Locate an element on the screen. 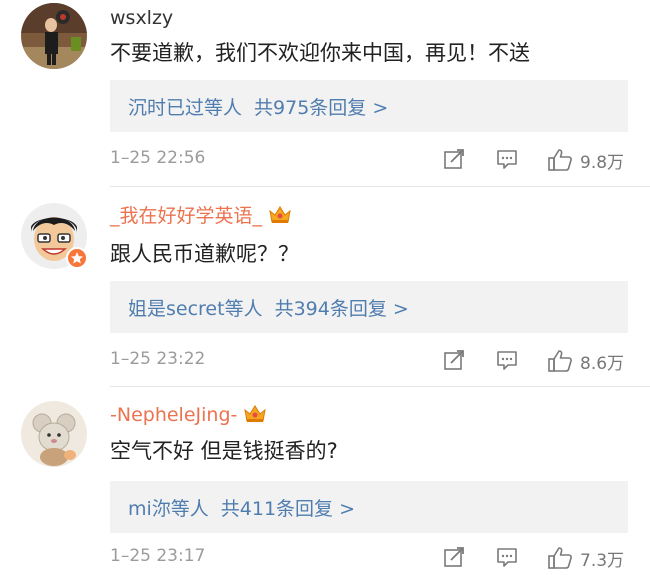 The image size is (650, 575). username: _我在好好学英语_ is located at coordinates (201, 216).